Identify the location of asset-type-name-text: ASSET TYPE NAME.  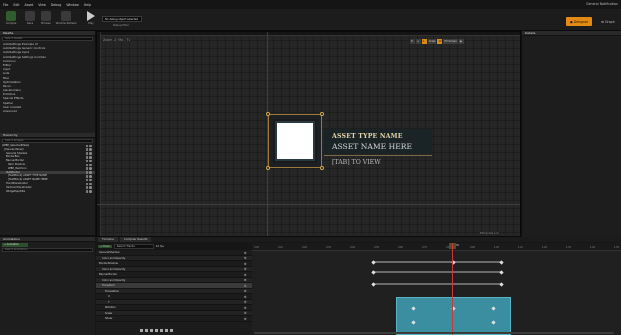
(367, 136).